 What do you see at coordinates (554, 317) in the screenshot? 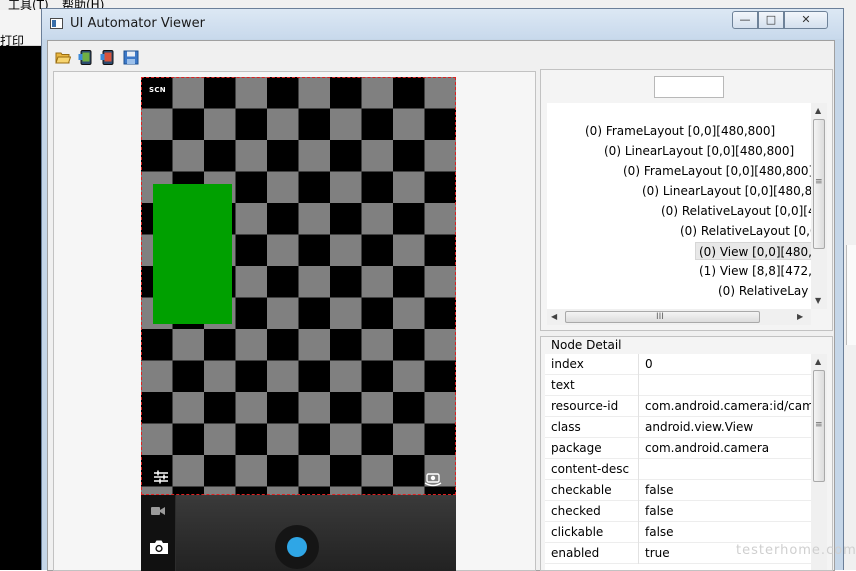
I see `scroll-left-arrow-icon: ◀` at bounding box center [554, 317].